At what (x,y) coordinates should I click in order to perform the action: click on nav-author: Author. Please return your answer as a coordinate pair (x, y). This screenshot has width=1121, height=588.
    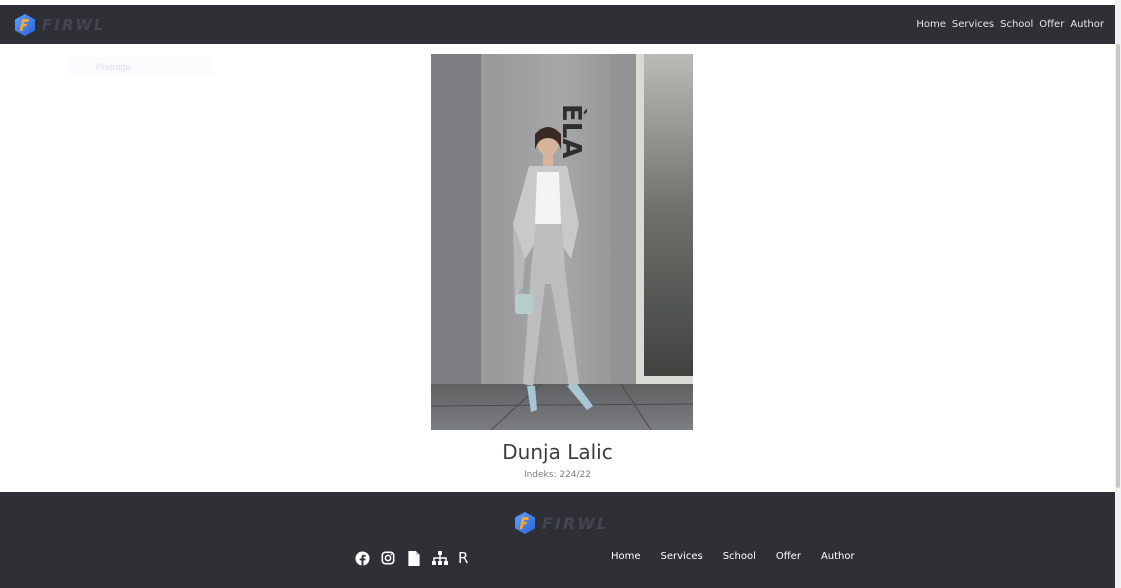
    Looking at the image, I should click on (1087, 24).